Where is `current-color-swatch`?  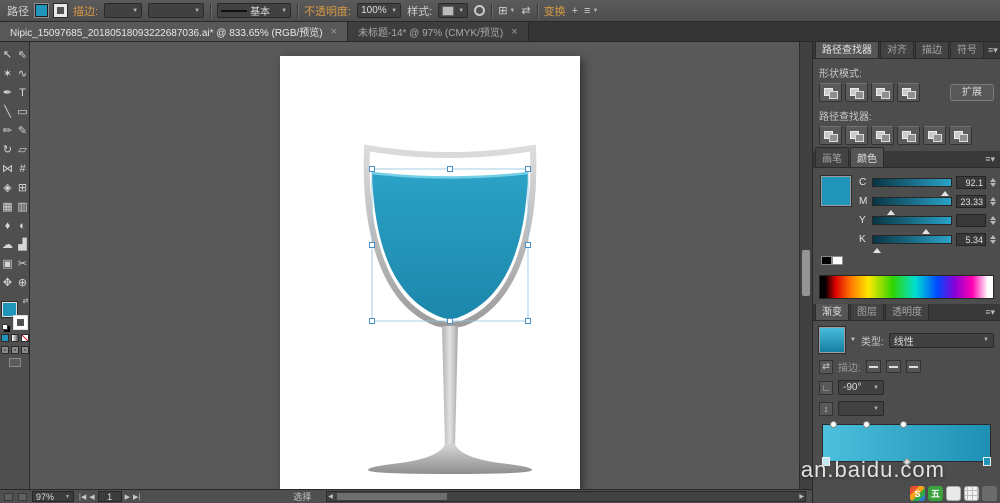 current-color-swatch is located at coordinates (836, 191).